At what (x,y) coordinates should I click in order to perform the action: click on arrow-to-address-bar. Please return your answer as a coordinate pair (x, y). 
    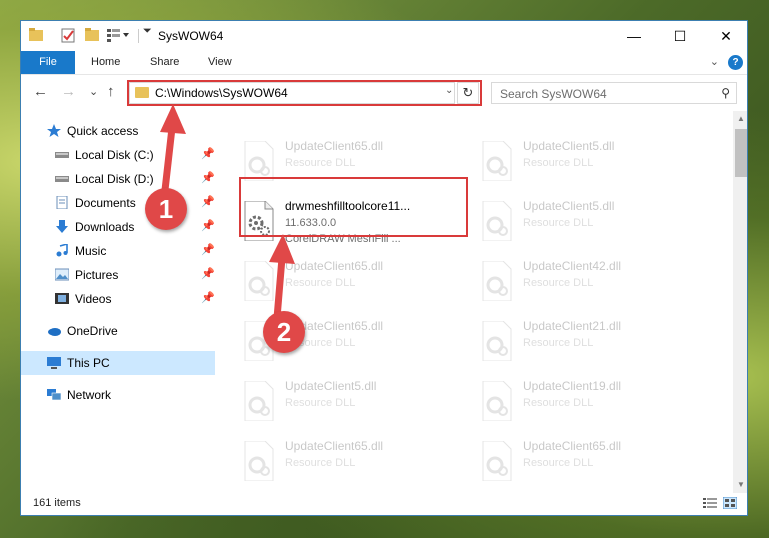
    Looking at the image, I should click on (168, 159).